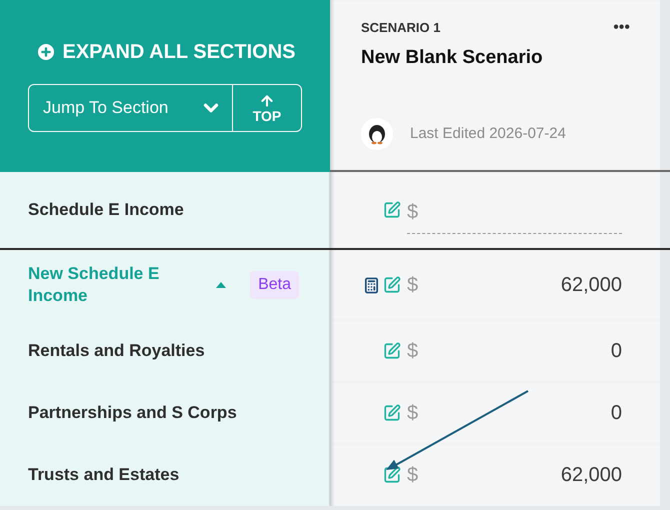  I want to click on scenario-label: SCENARIO 1, so click(400, 28).